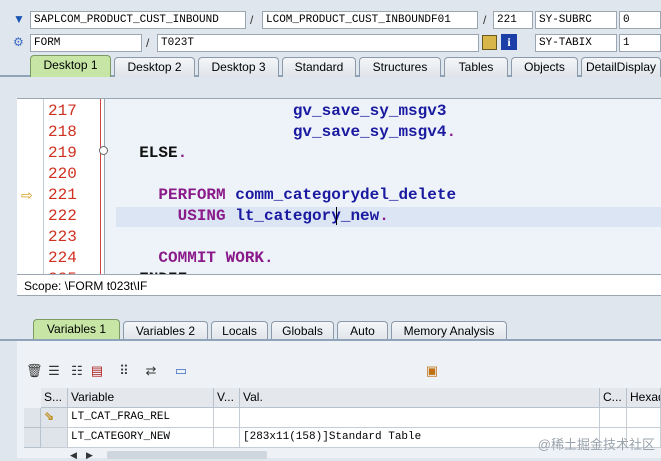 This screenshot has height=461, width=661. What do you see at coordinates (369, 132) in the screenshot?
I see `code-token: gv_save_sy_msgv4` at bounding box center [369, 132].